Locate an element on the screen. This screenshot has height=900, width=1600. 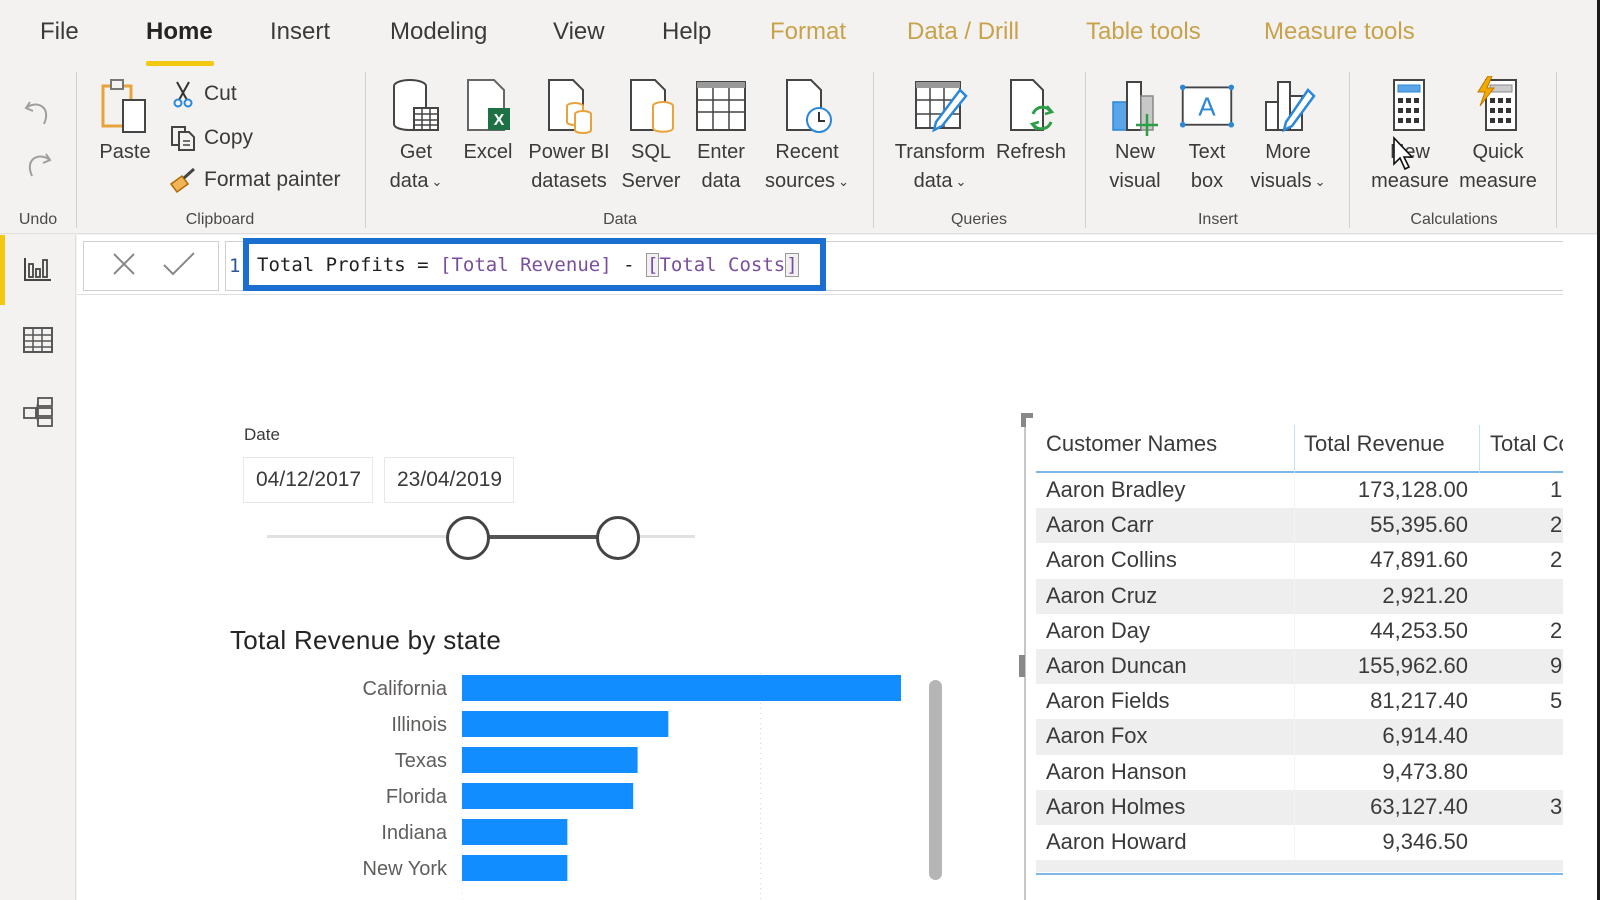
bar-new-york is located at coordinates (515, 868).